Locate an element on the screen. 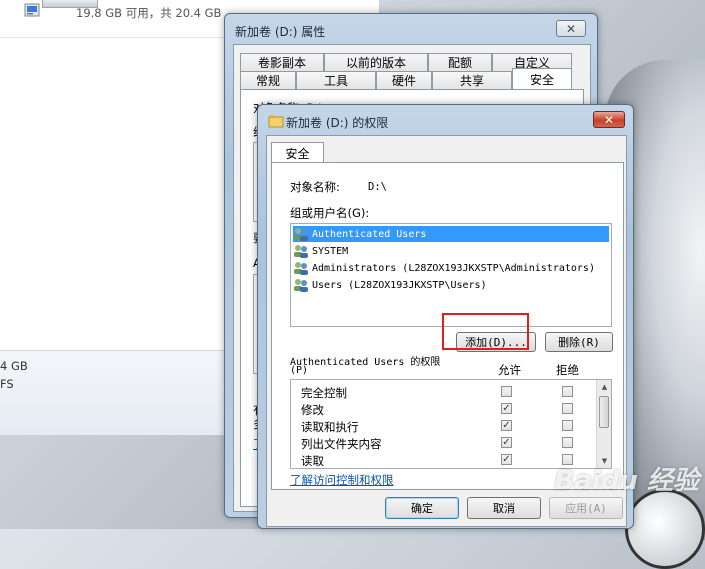  scroll-up-icon: ▲ is located at coordinates (604, 387).